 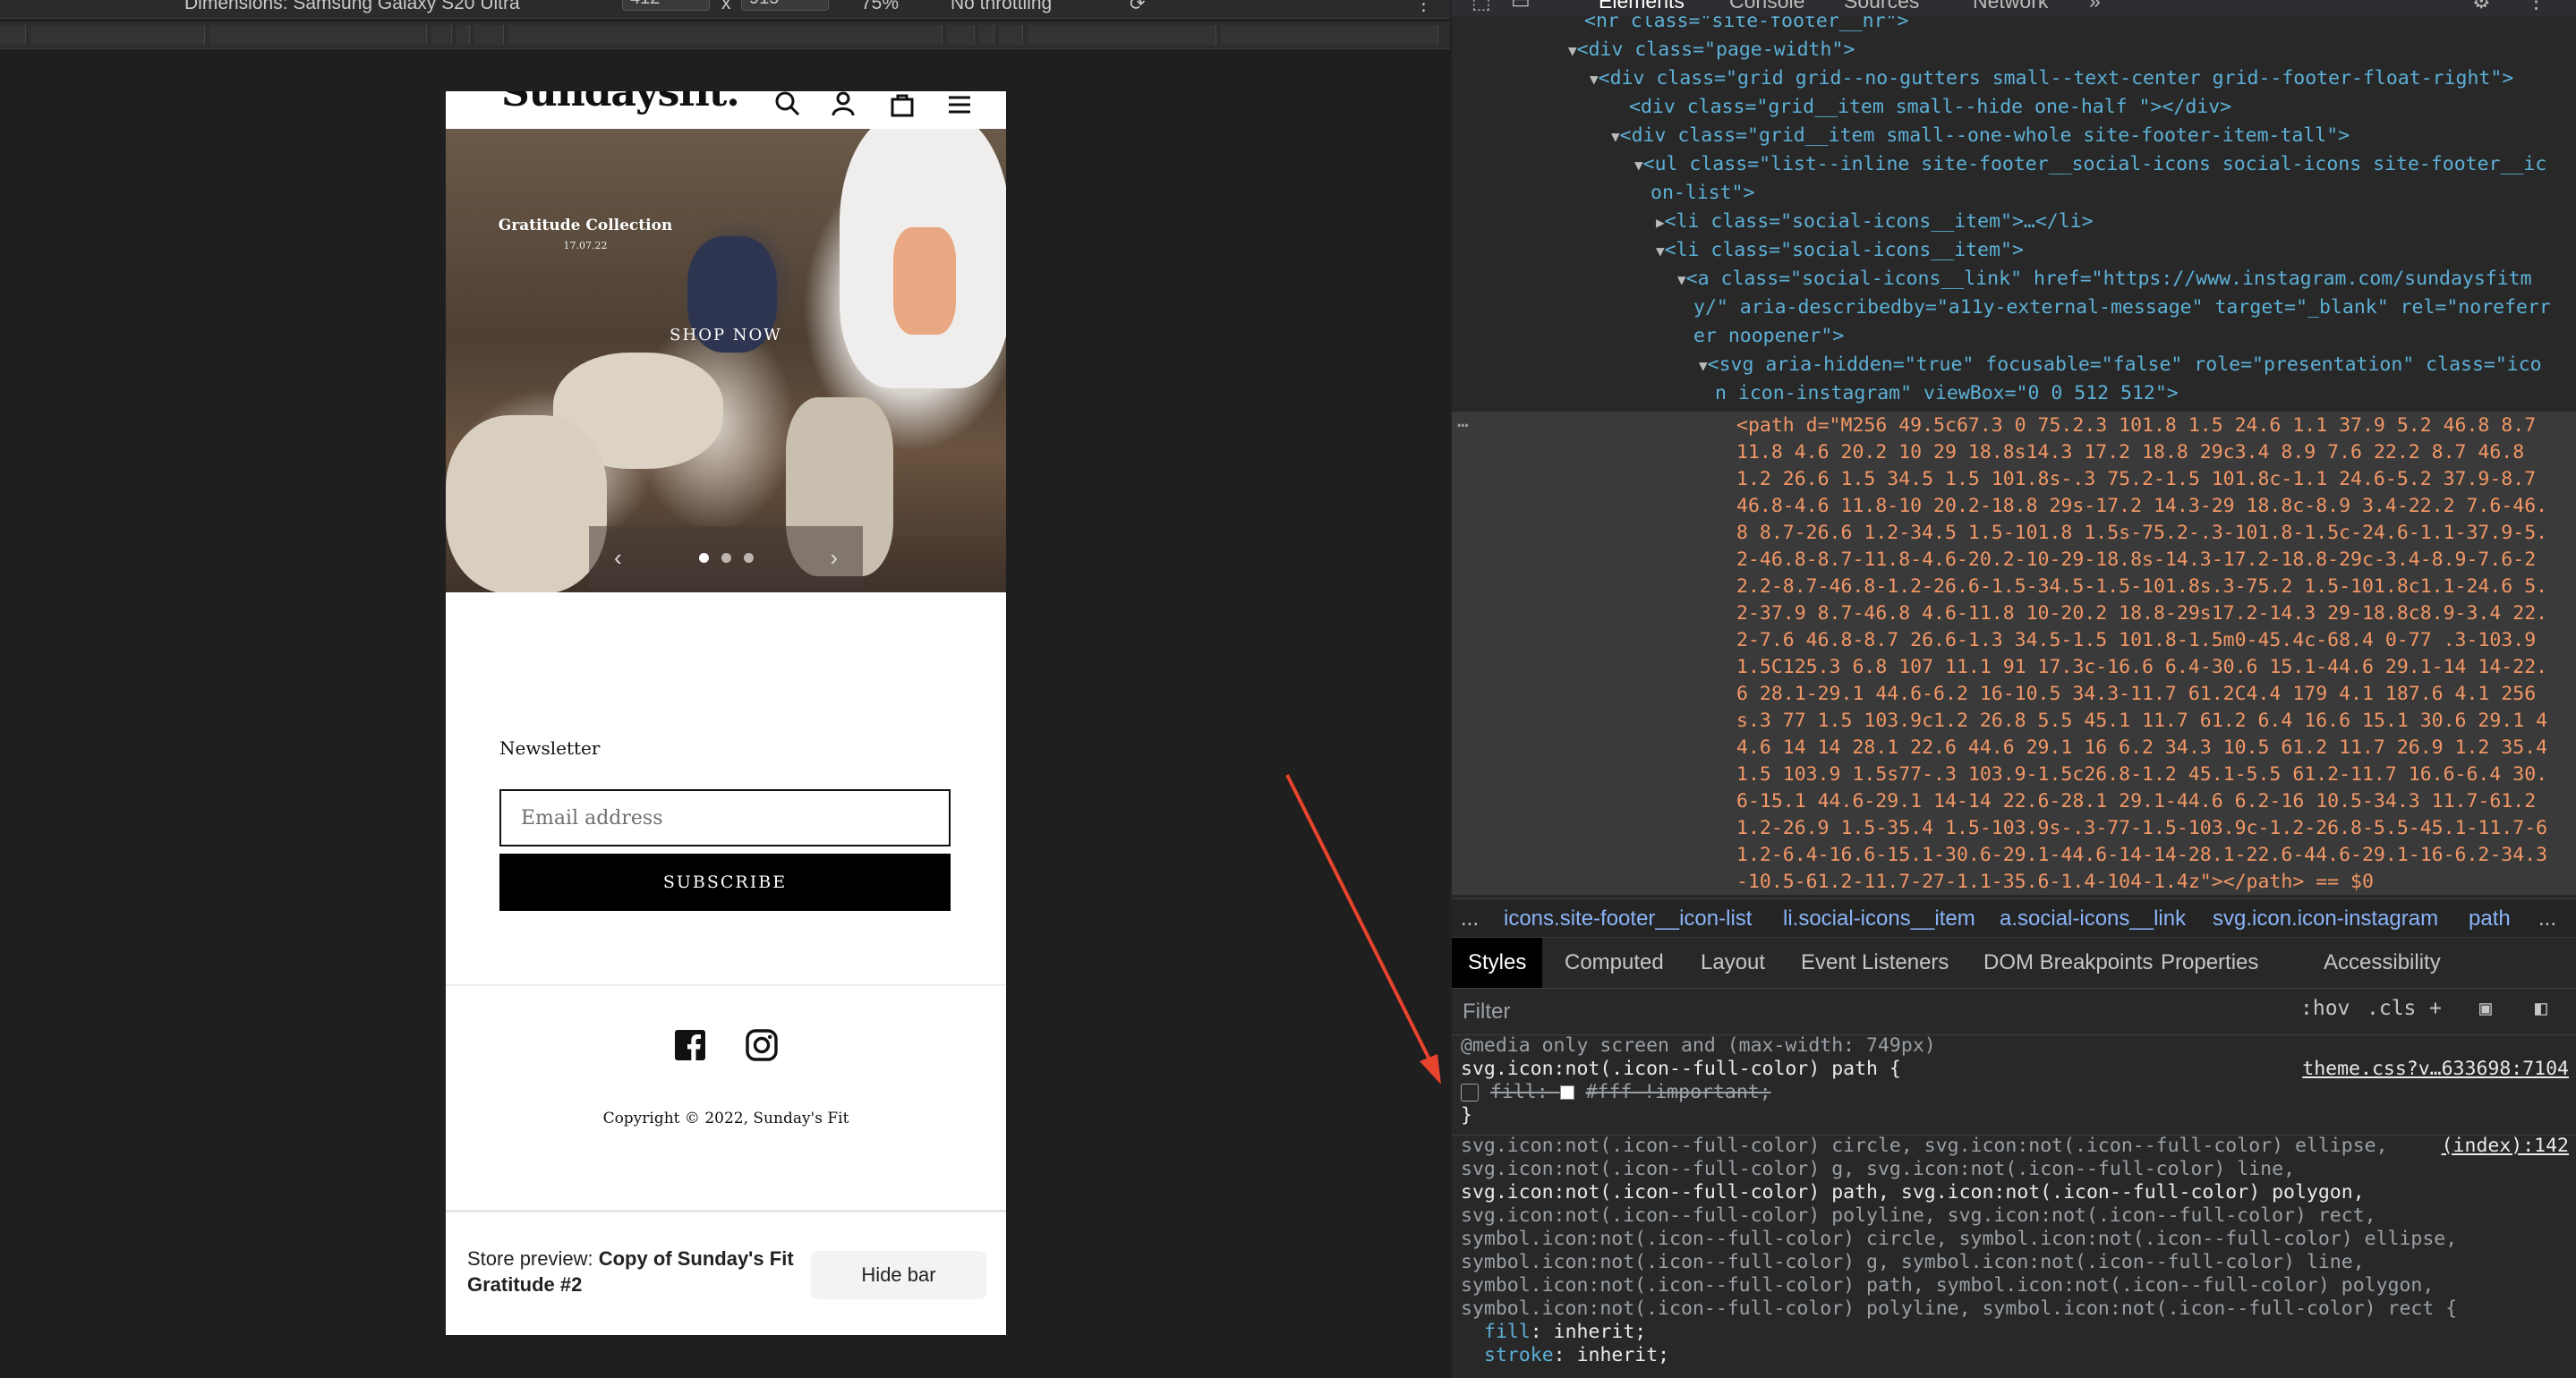 What do you see at coordinates (1733, 963) in the screenshot?
I see `tab-layout: Layout` at bounding box center [1733, 963].